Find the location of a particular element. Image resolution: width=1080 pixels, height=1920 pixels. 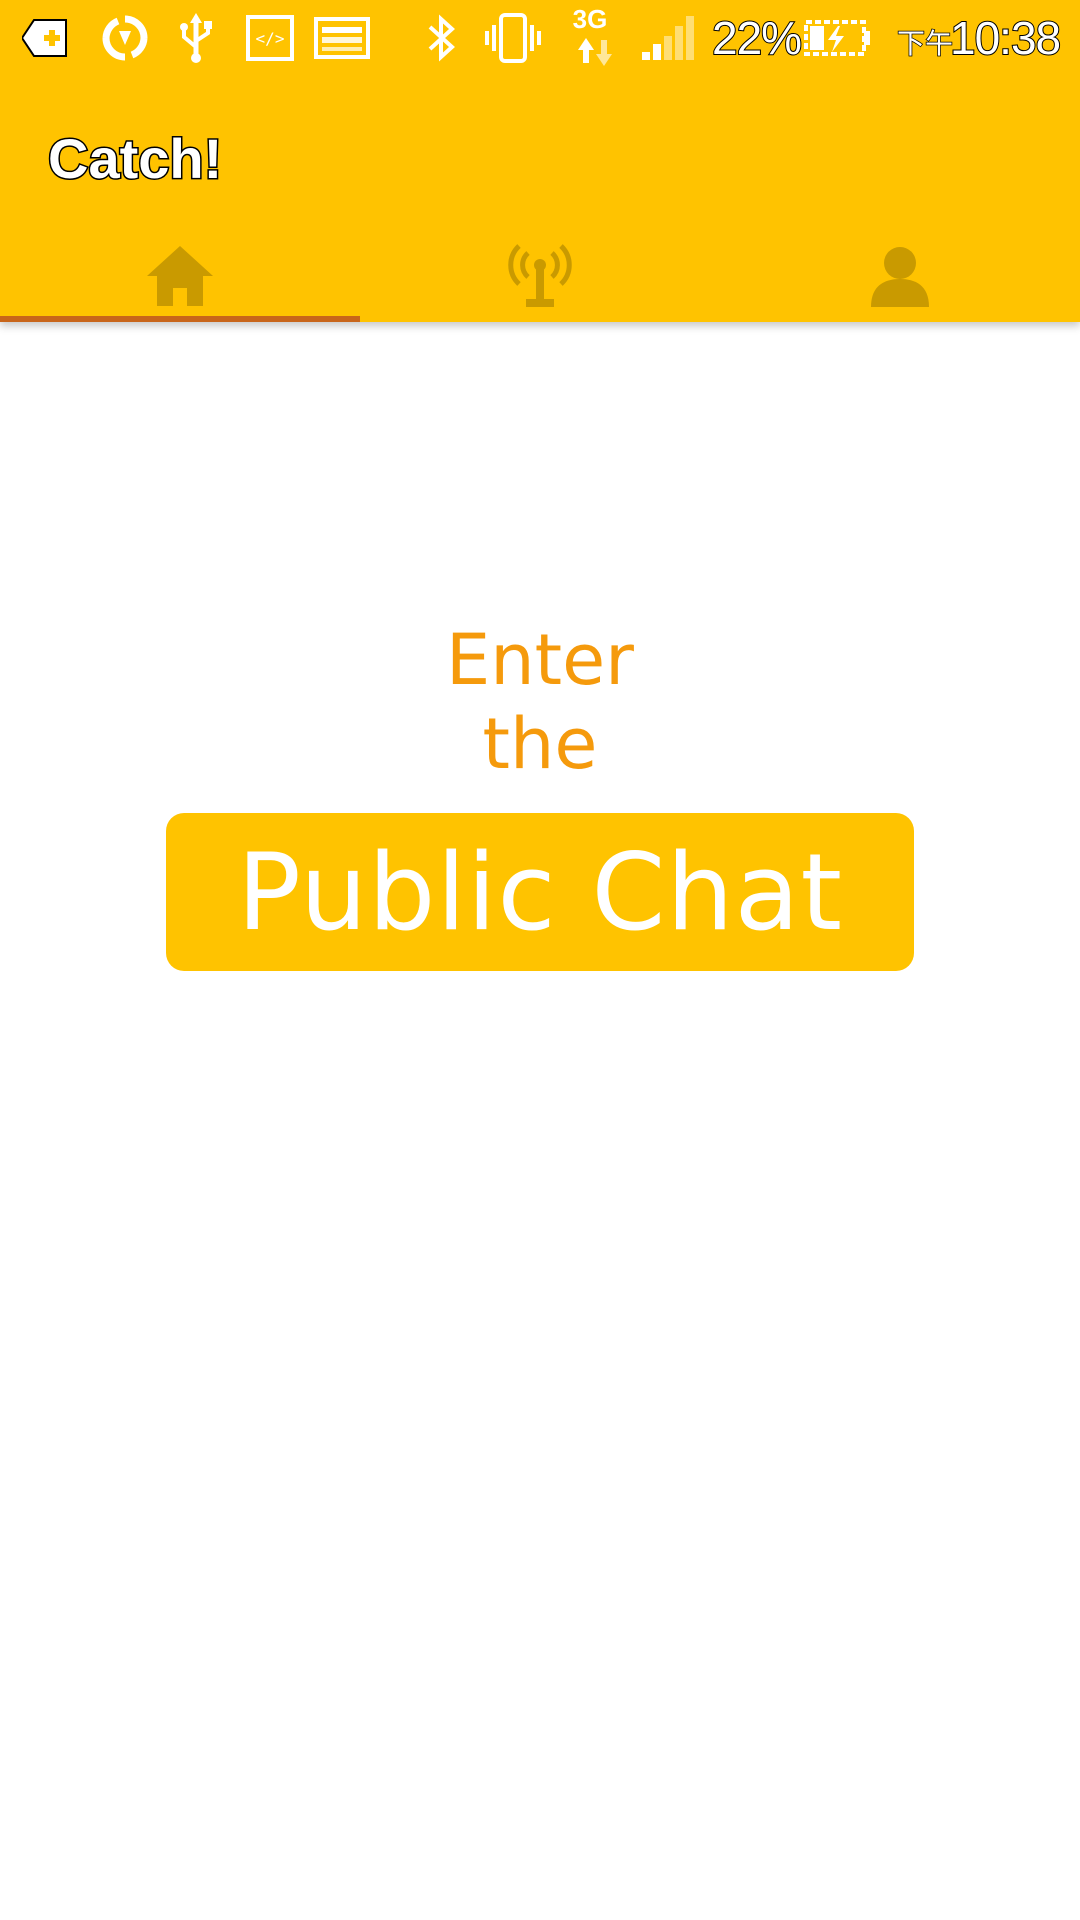

status-bar: </> 3G 22% 下午 10:38 is located at coordinates (540, 38).